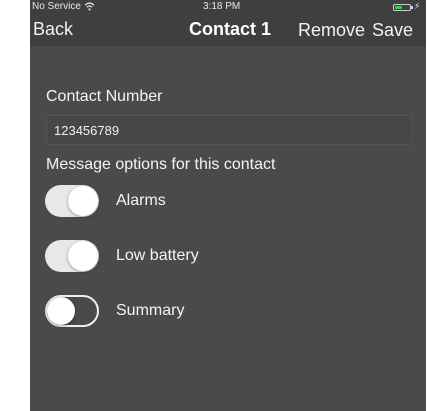 The width and height of the screenshot is (428, 411). I want to click on status-carrier: No Service, so click(63, 6).